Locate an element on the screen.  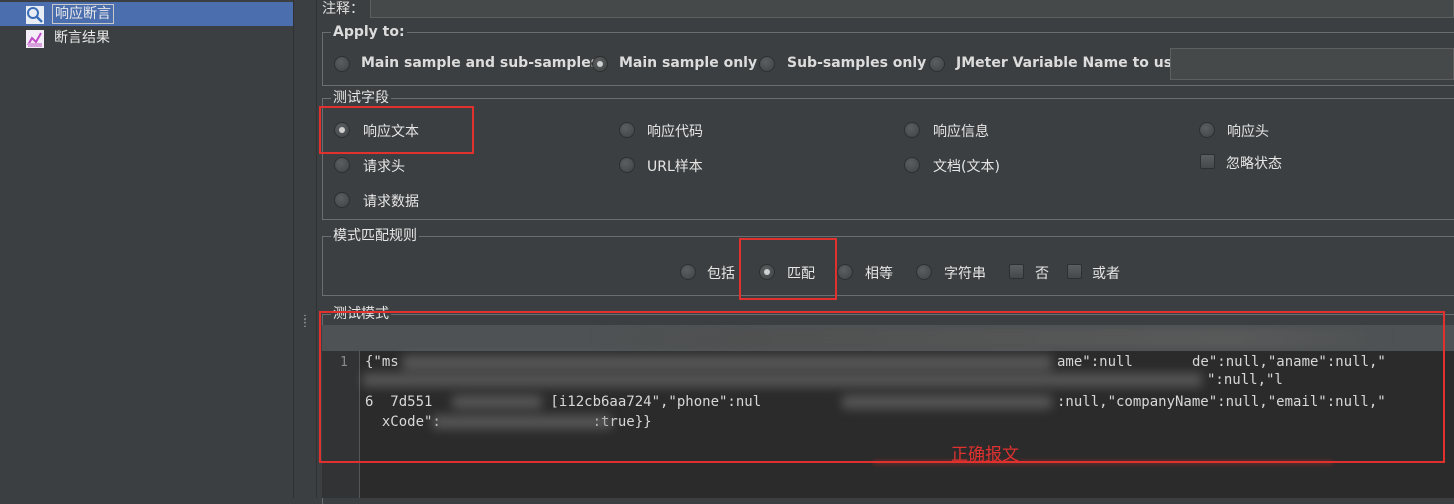
graph-listener-icon is located at coordinates (35, 39).